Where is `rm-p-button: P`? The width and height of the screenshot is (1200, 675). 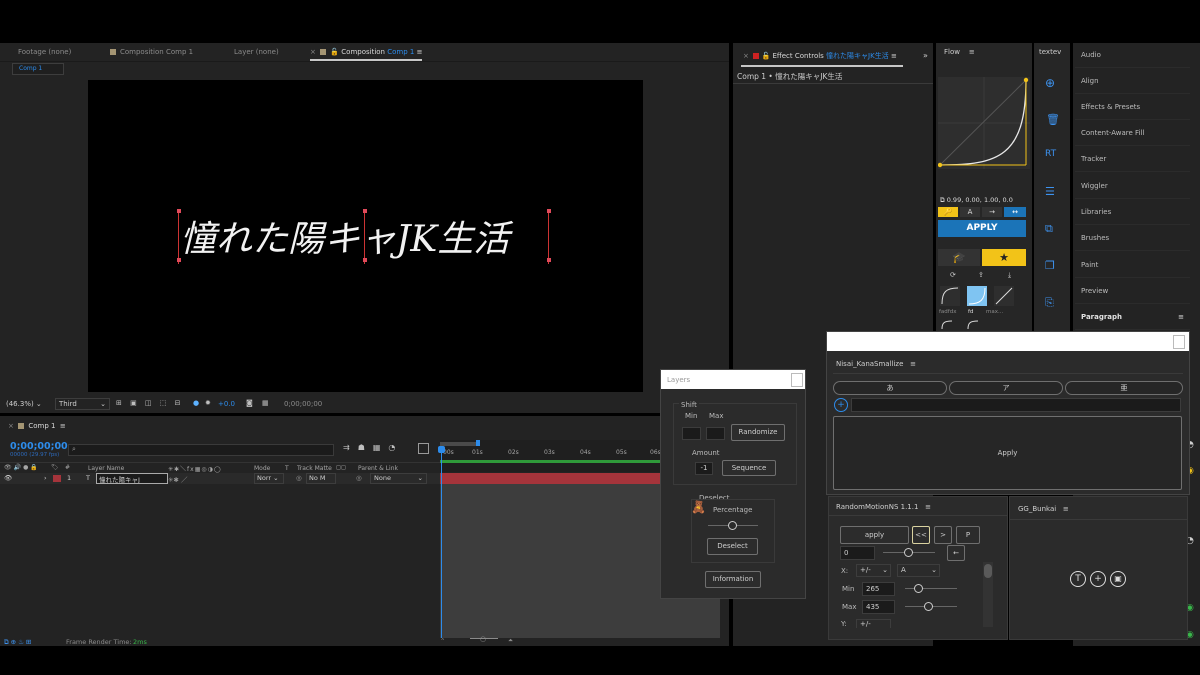 rm-p-button: P is located at coordinates (968, 535).